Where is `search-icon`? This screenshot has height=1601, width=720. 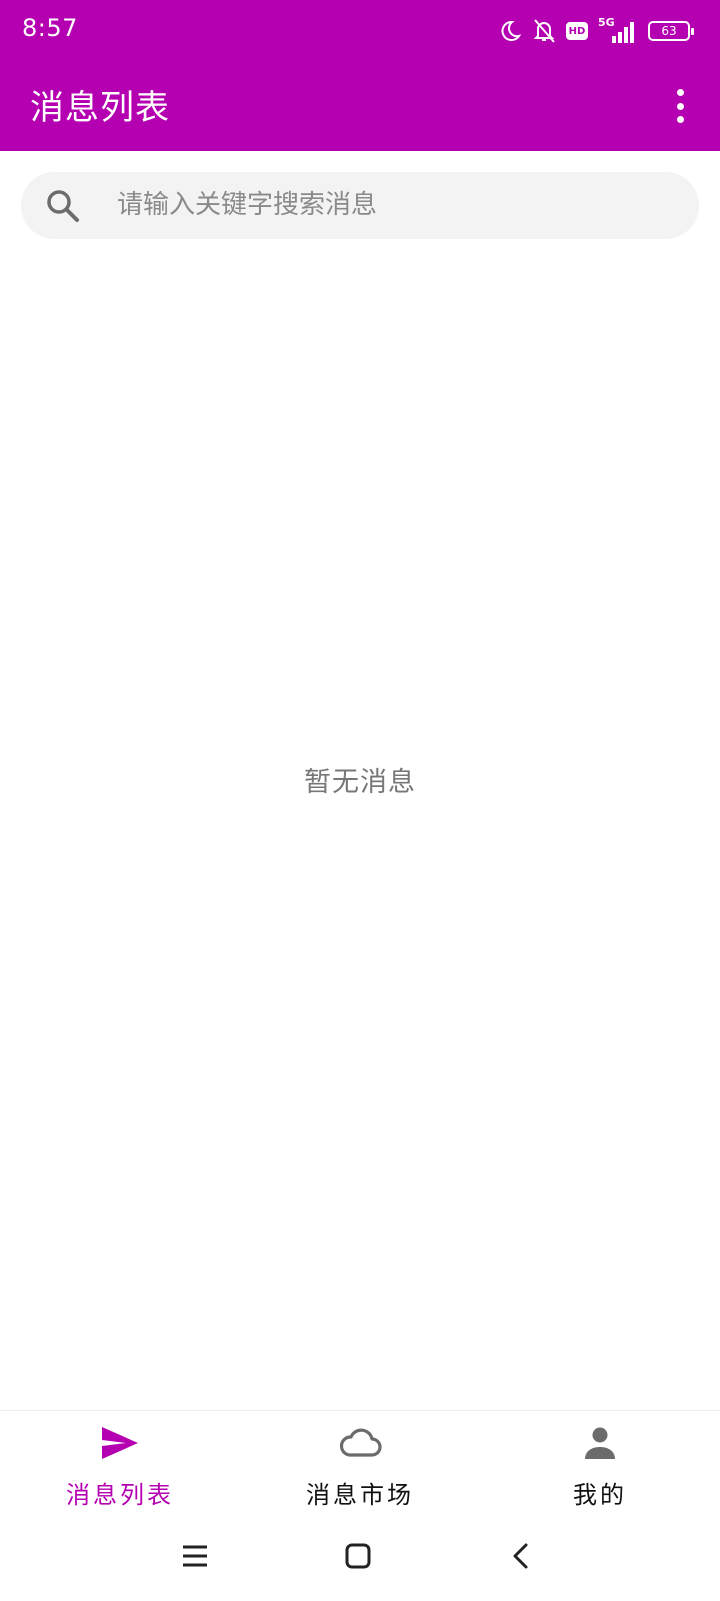 search-icon is located at coordinates (63, 208).